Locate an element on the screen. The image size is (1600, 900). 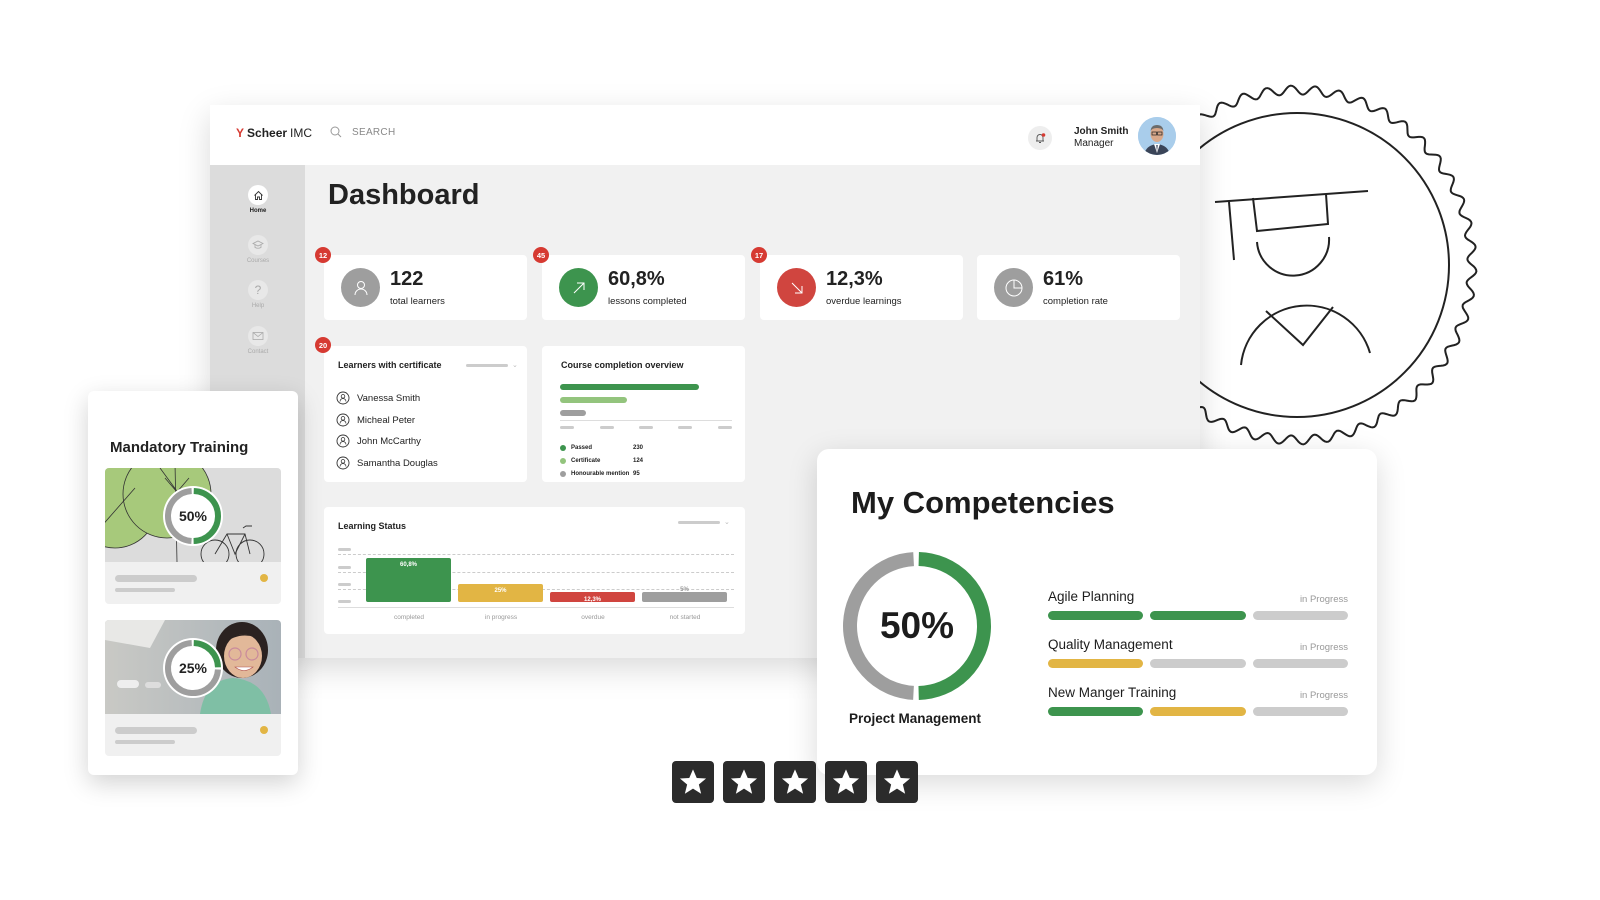
sidebar-item-courses: Courses is located at coordinates (258, 249).